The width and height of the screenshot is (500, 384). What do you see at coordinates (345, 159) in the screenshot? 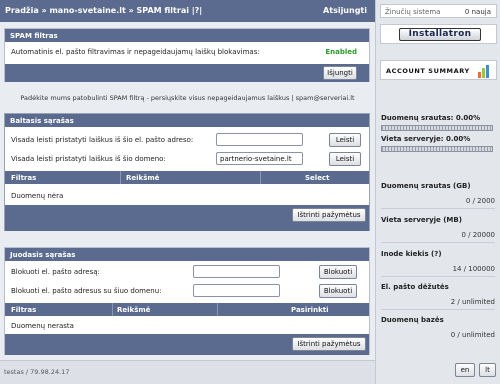
I see `whitelist-domain-allow-button: Leisti` at bounding box center [345, 159].